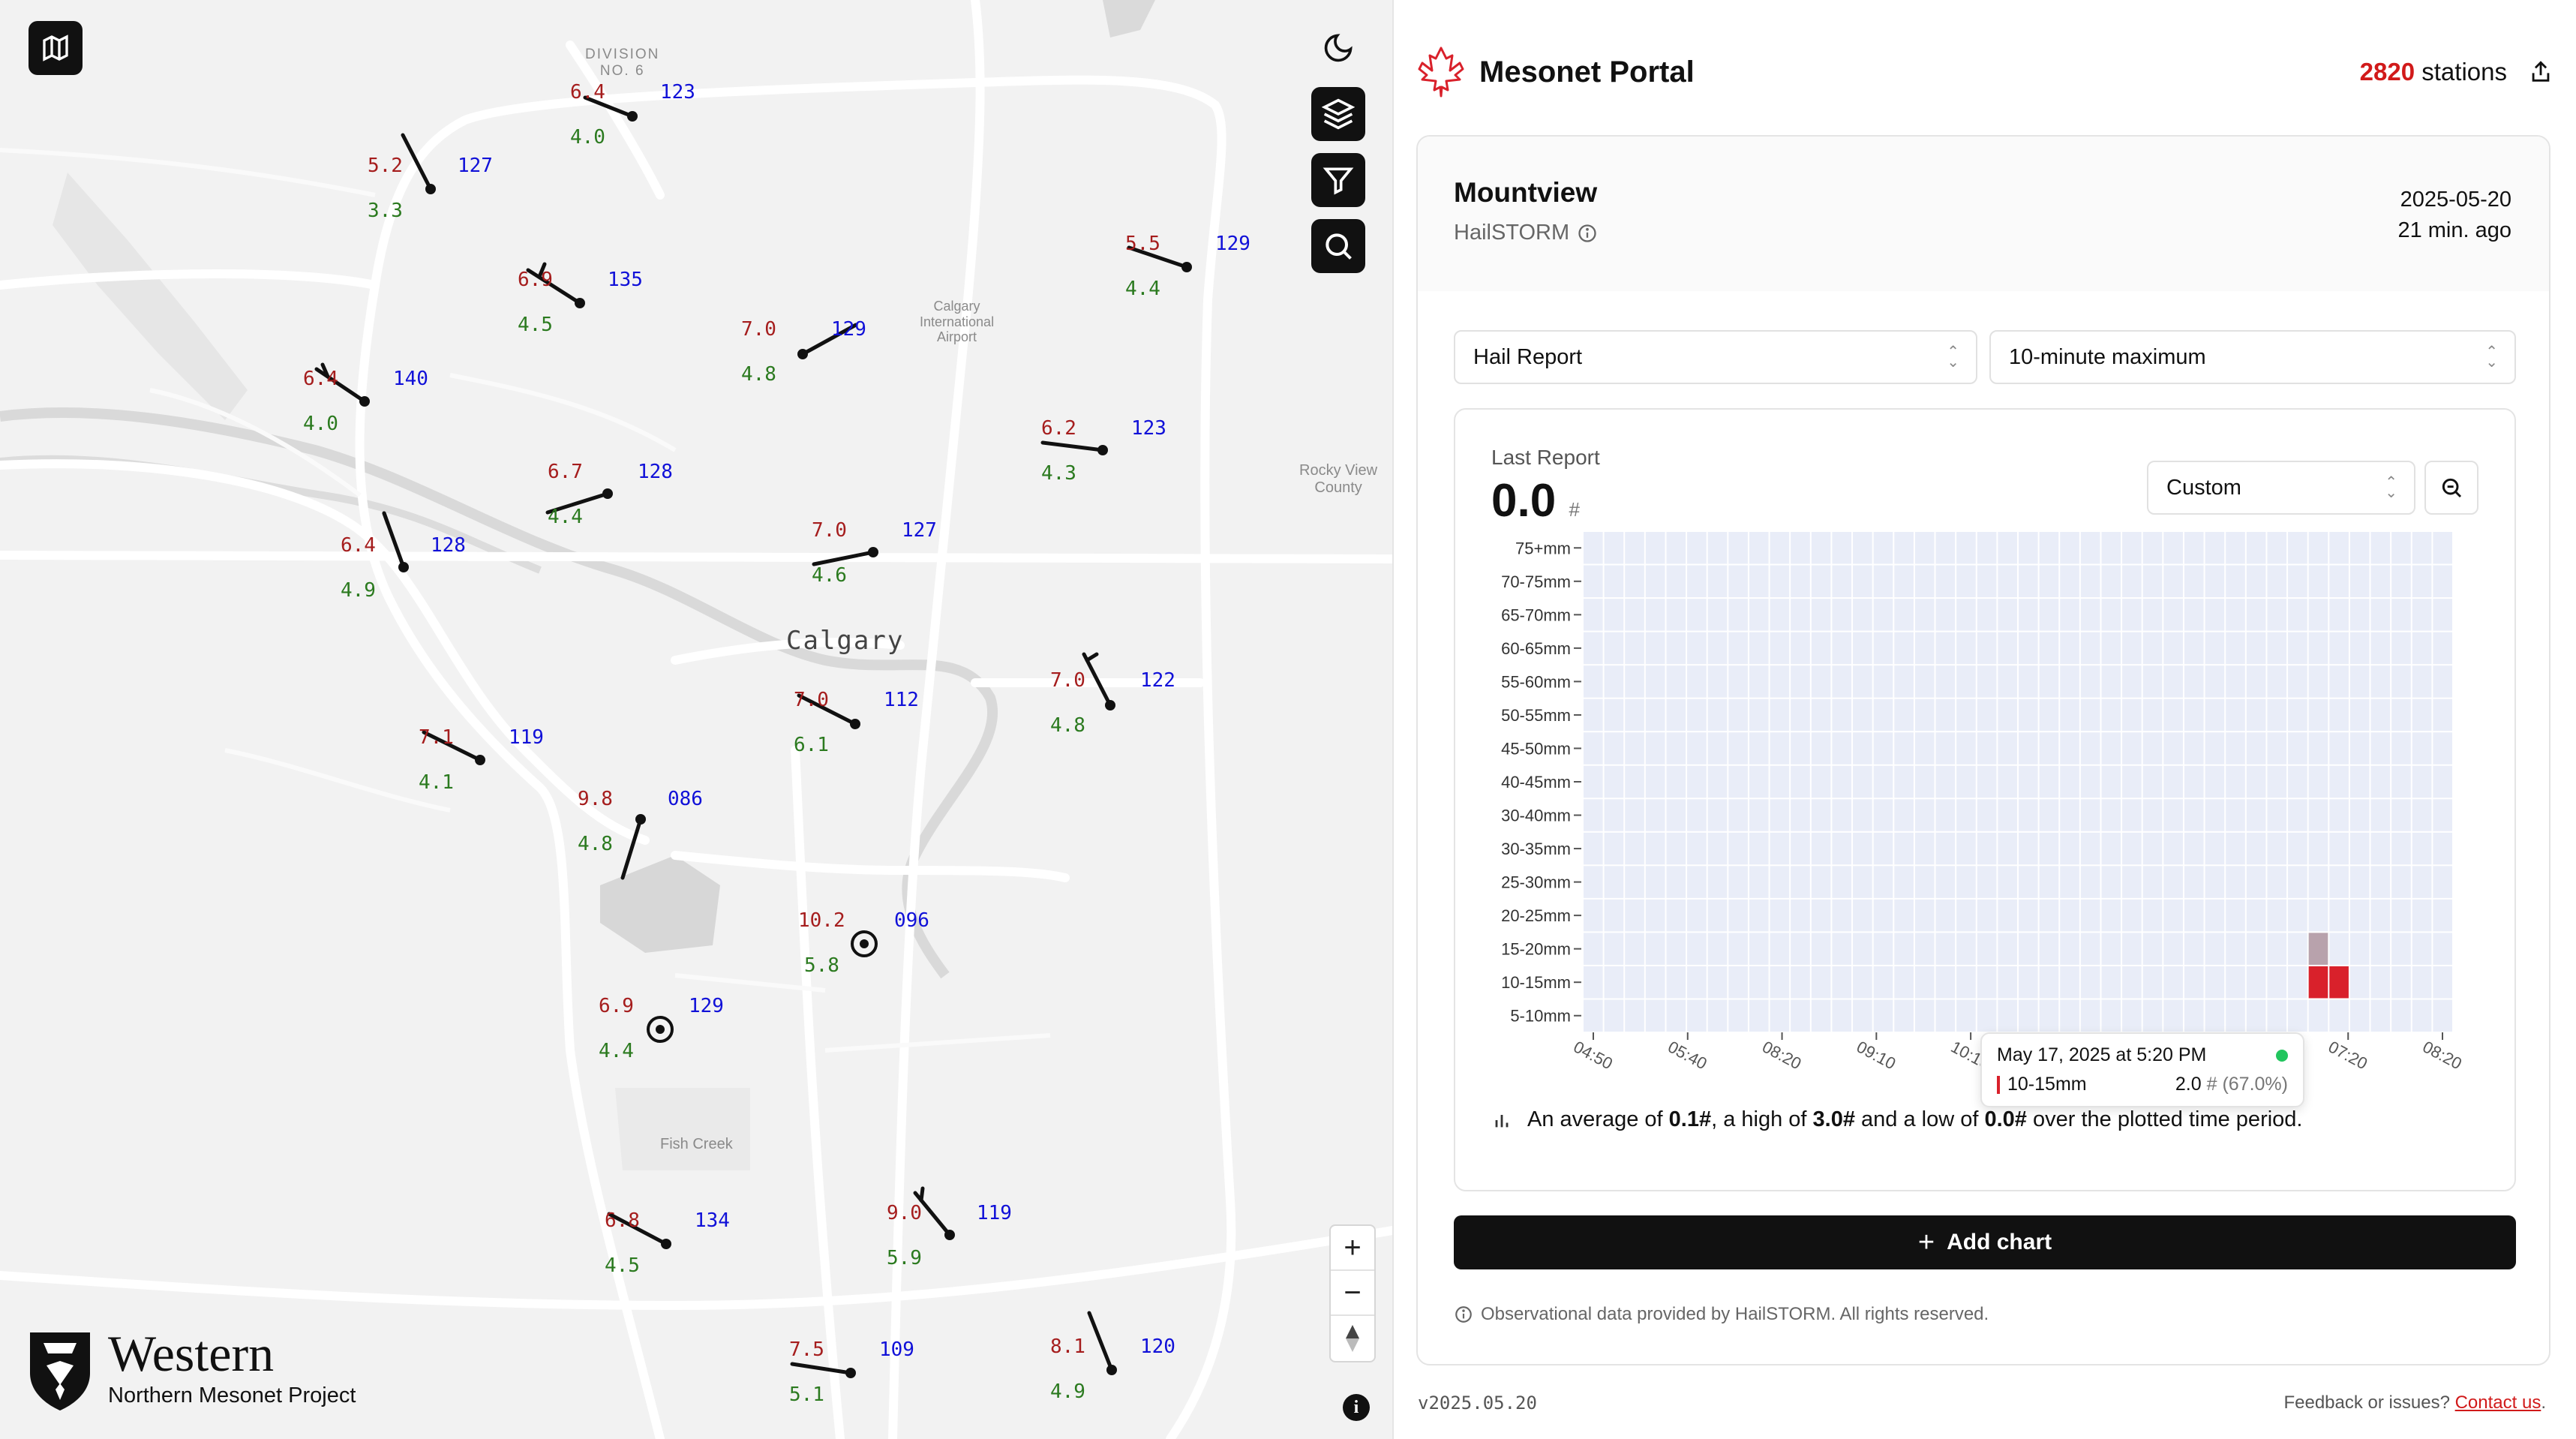  What do you see at coordinates (1338, 246) in the screenshot?
I see `search-button` at bounding box center [1338, 246].